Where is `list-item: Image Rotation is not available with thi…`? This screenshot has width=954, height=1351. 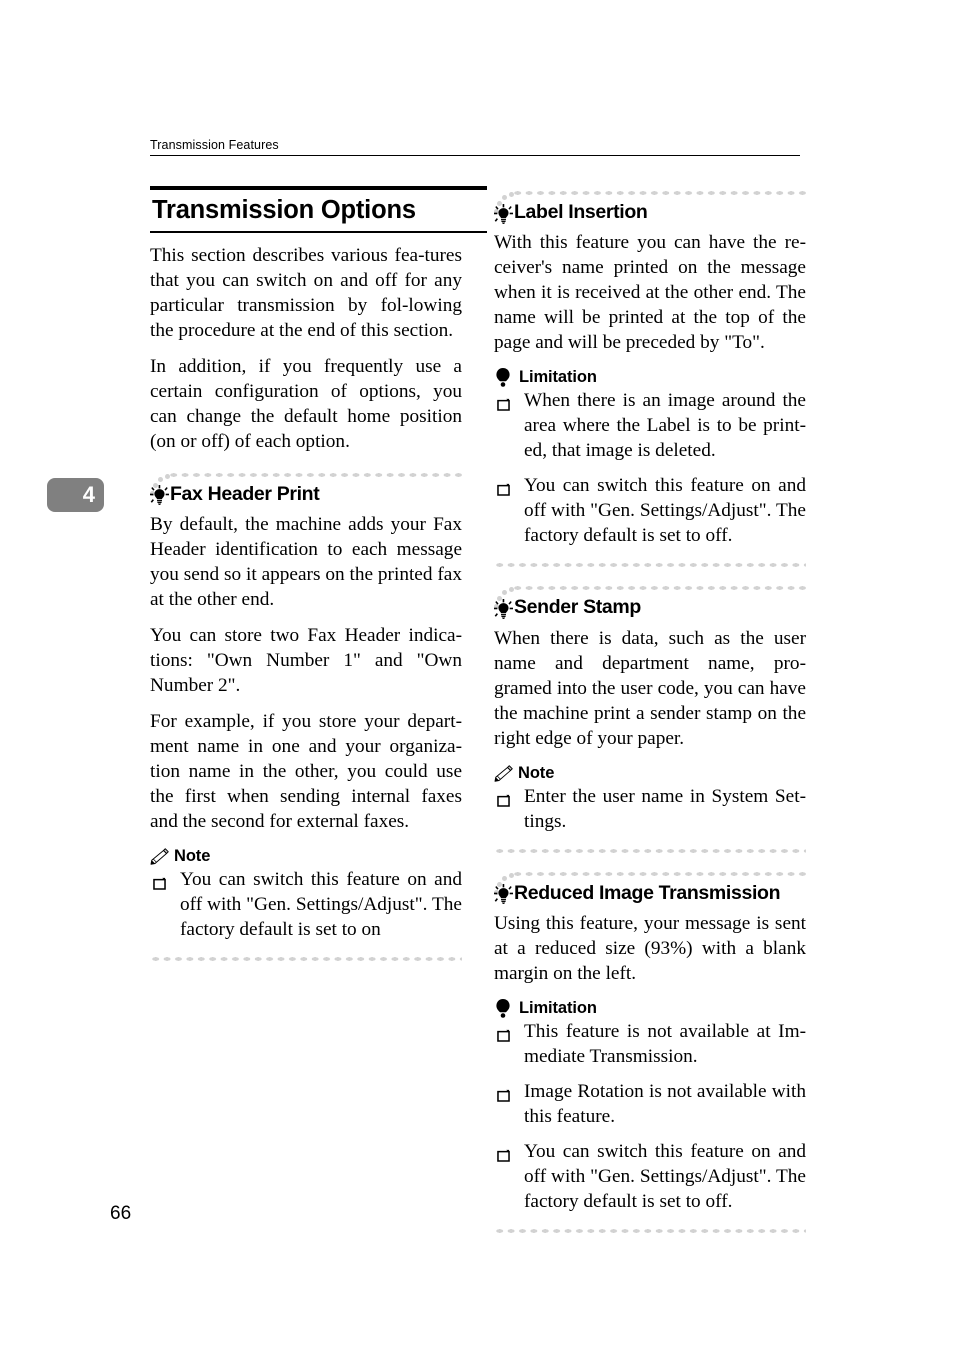 list-item: Image Rotation is not available with thi… is located at coordinates (650, 1105).